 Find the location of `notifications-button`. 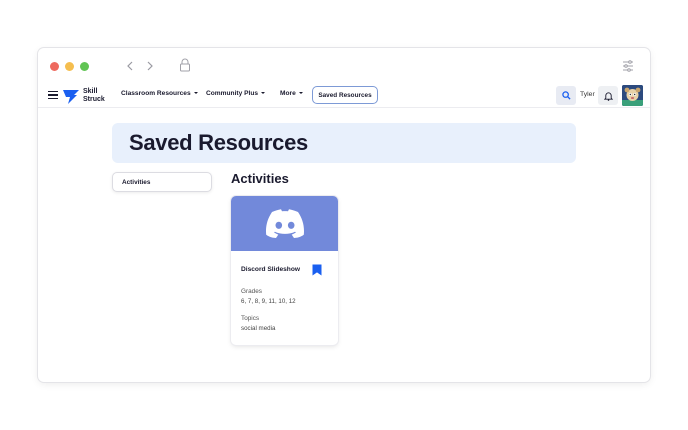

notifications-button is located at coordinates (608, 95).